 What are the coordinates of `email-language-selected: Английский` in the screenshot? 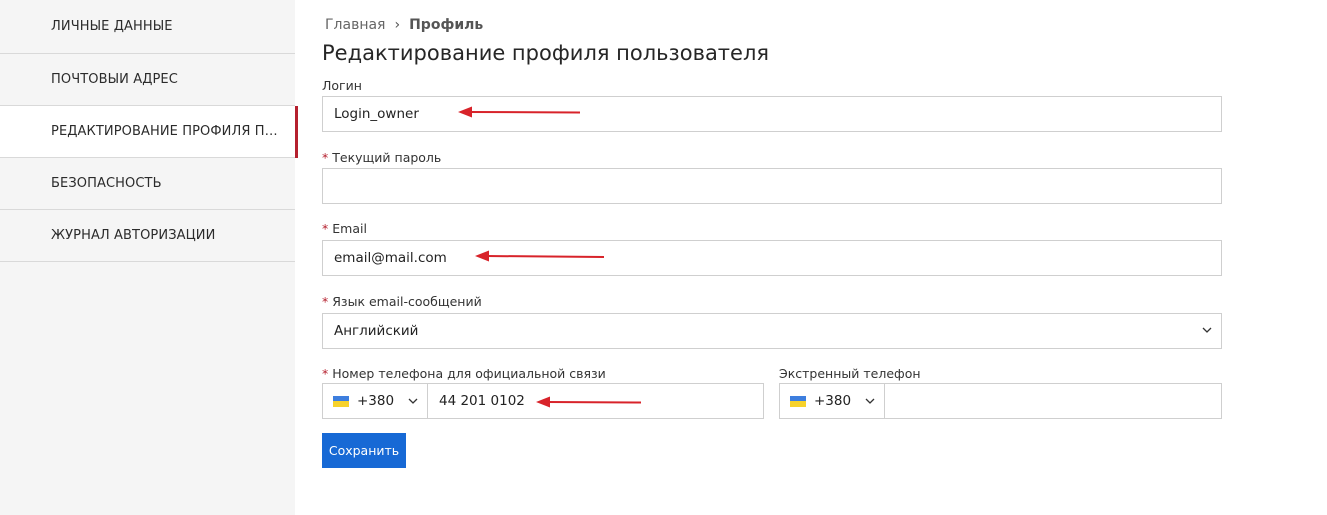 It's located at (376, 331).